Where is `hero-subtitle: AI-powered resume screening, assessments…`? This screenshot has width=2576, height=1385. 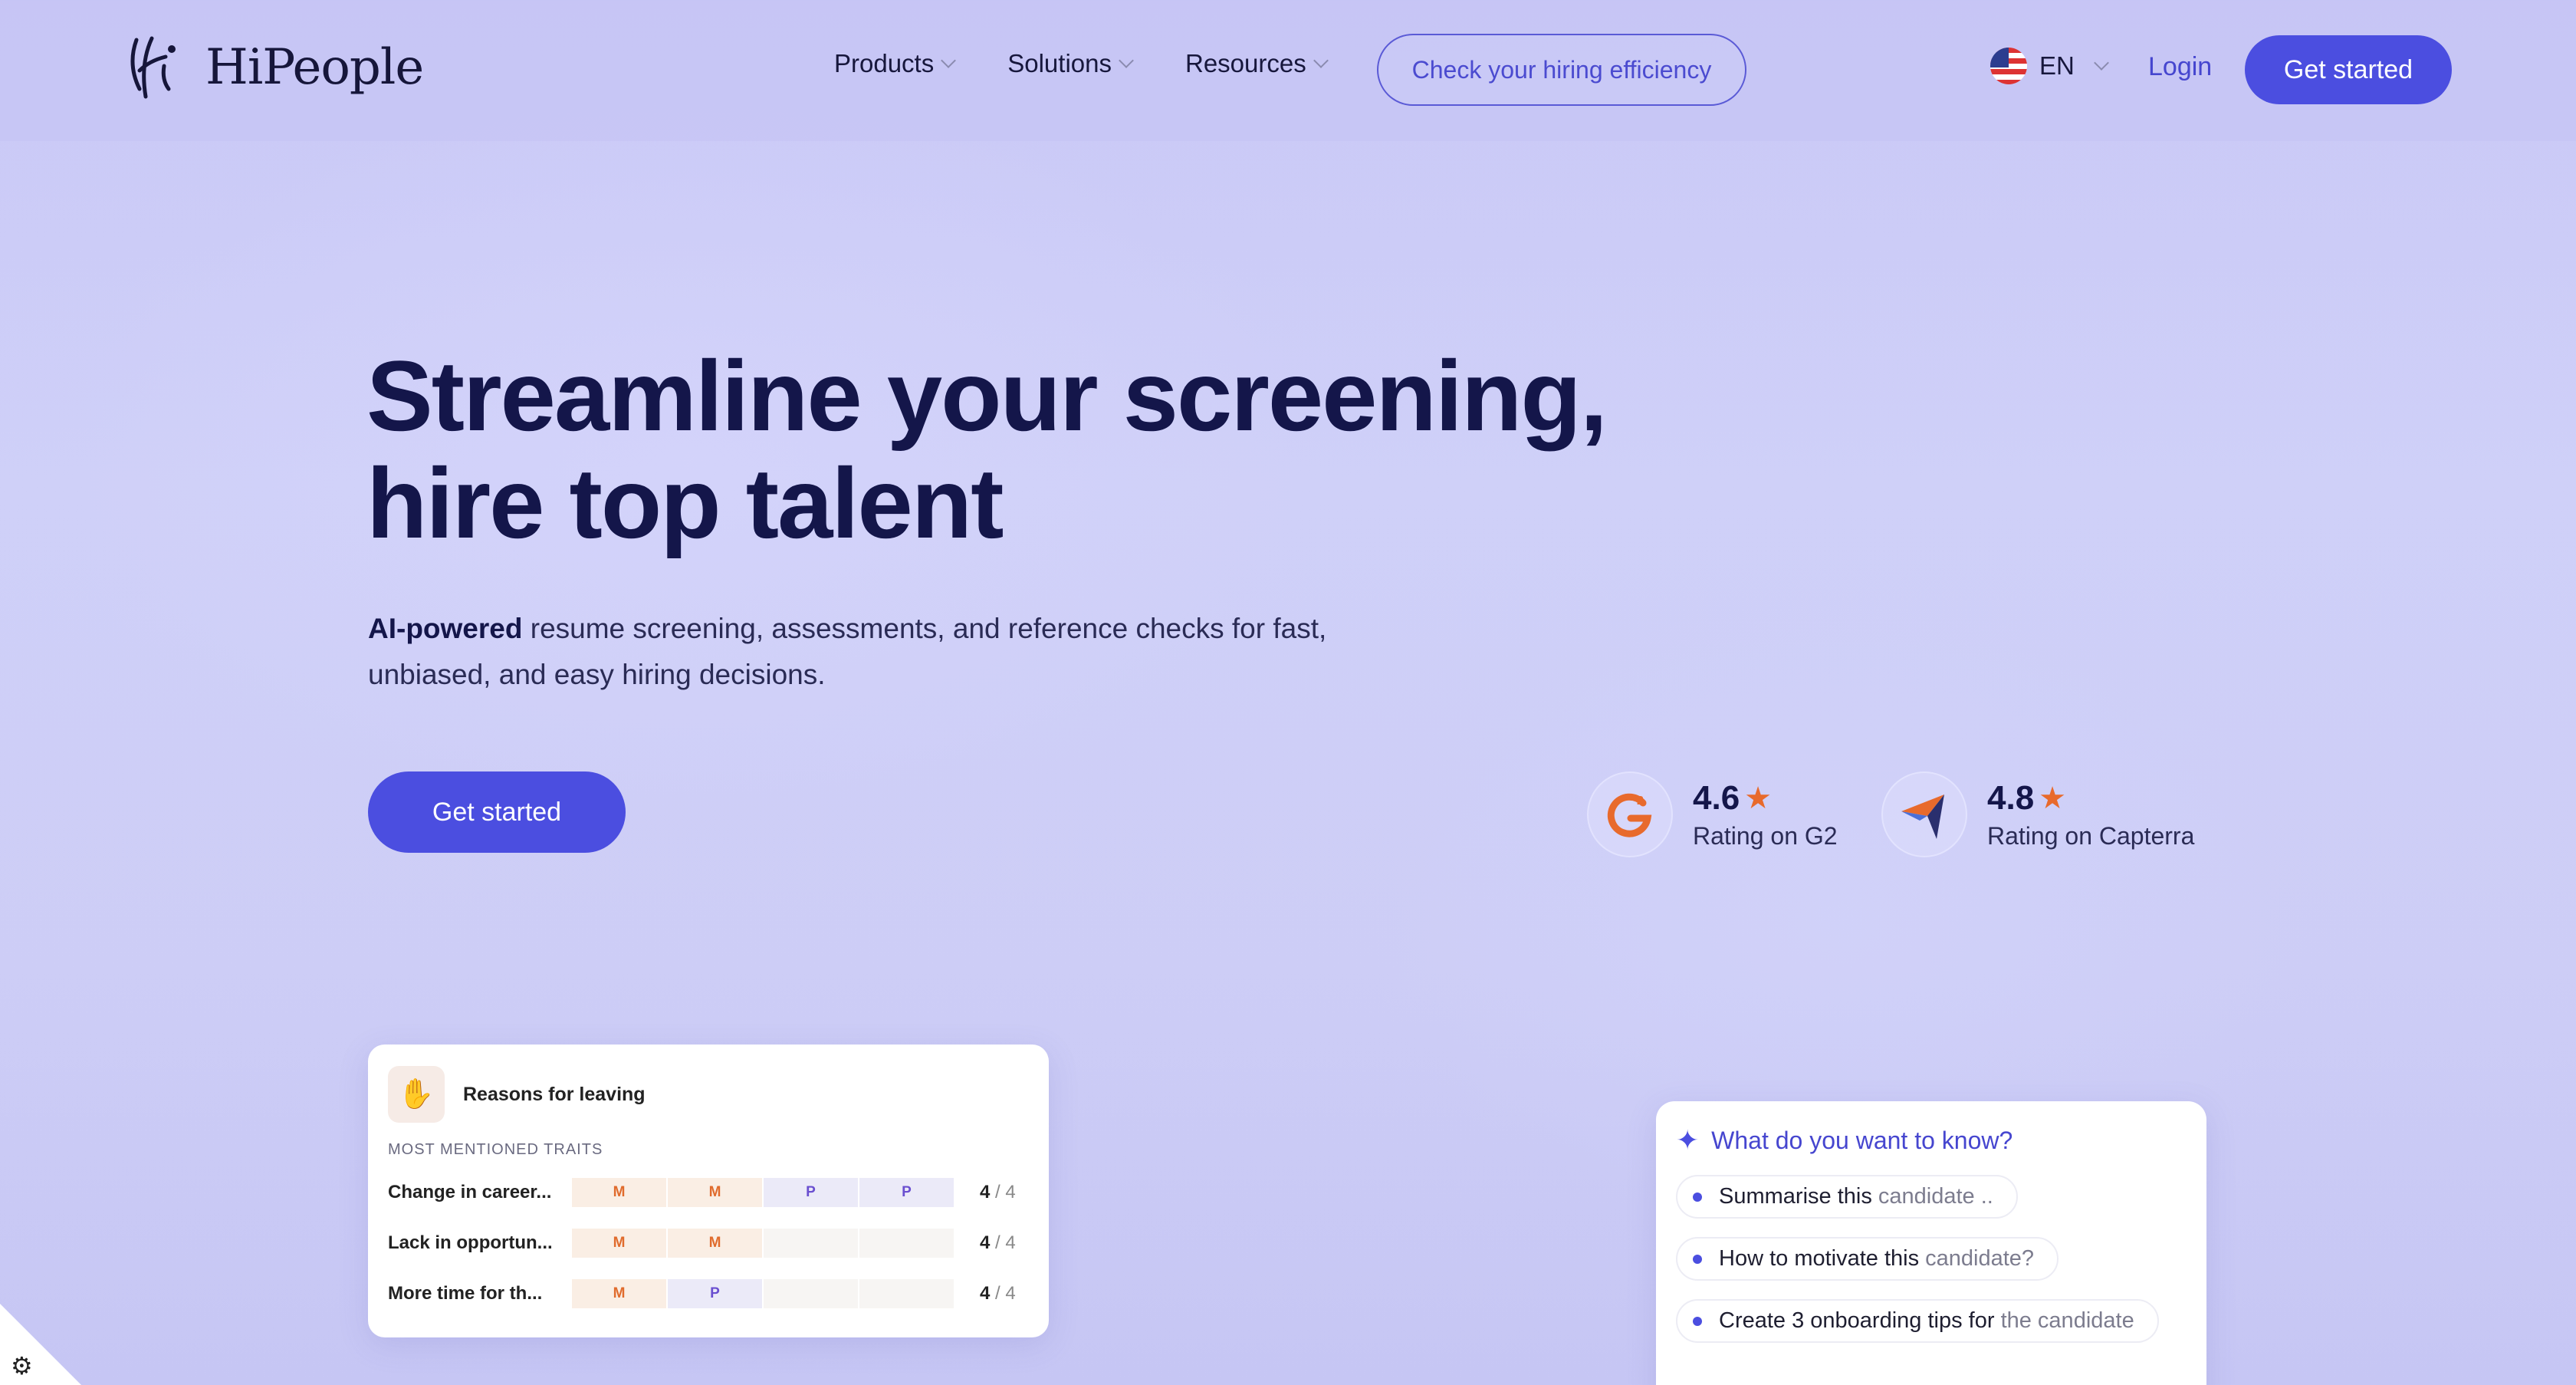 hero-subtitle: AI-powered resume screening, assessments… is located at coordinates (866, 652).